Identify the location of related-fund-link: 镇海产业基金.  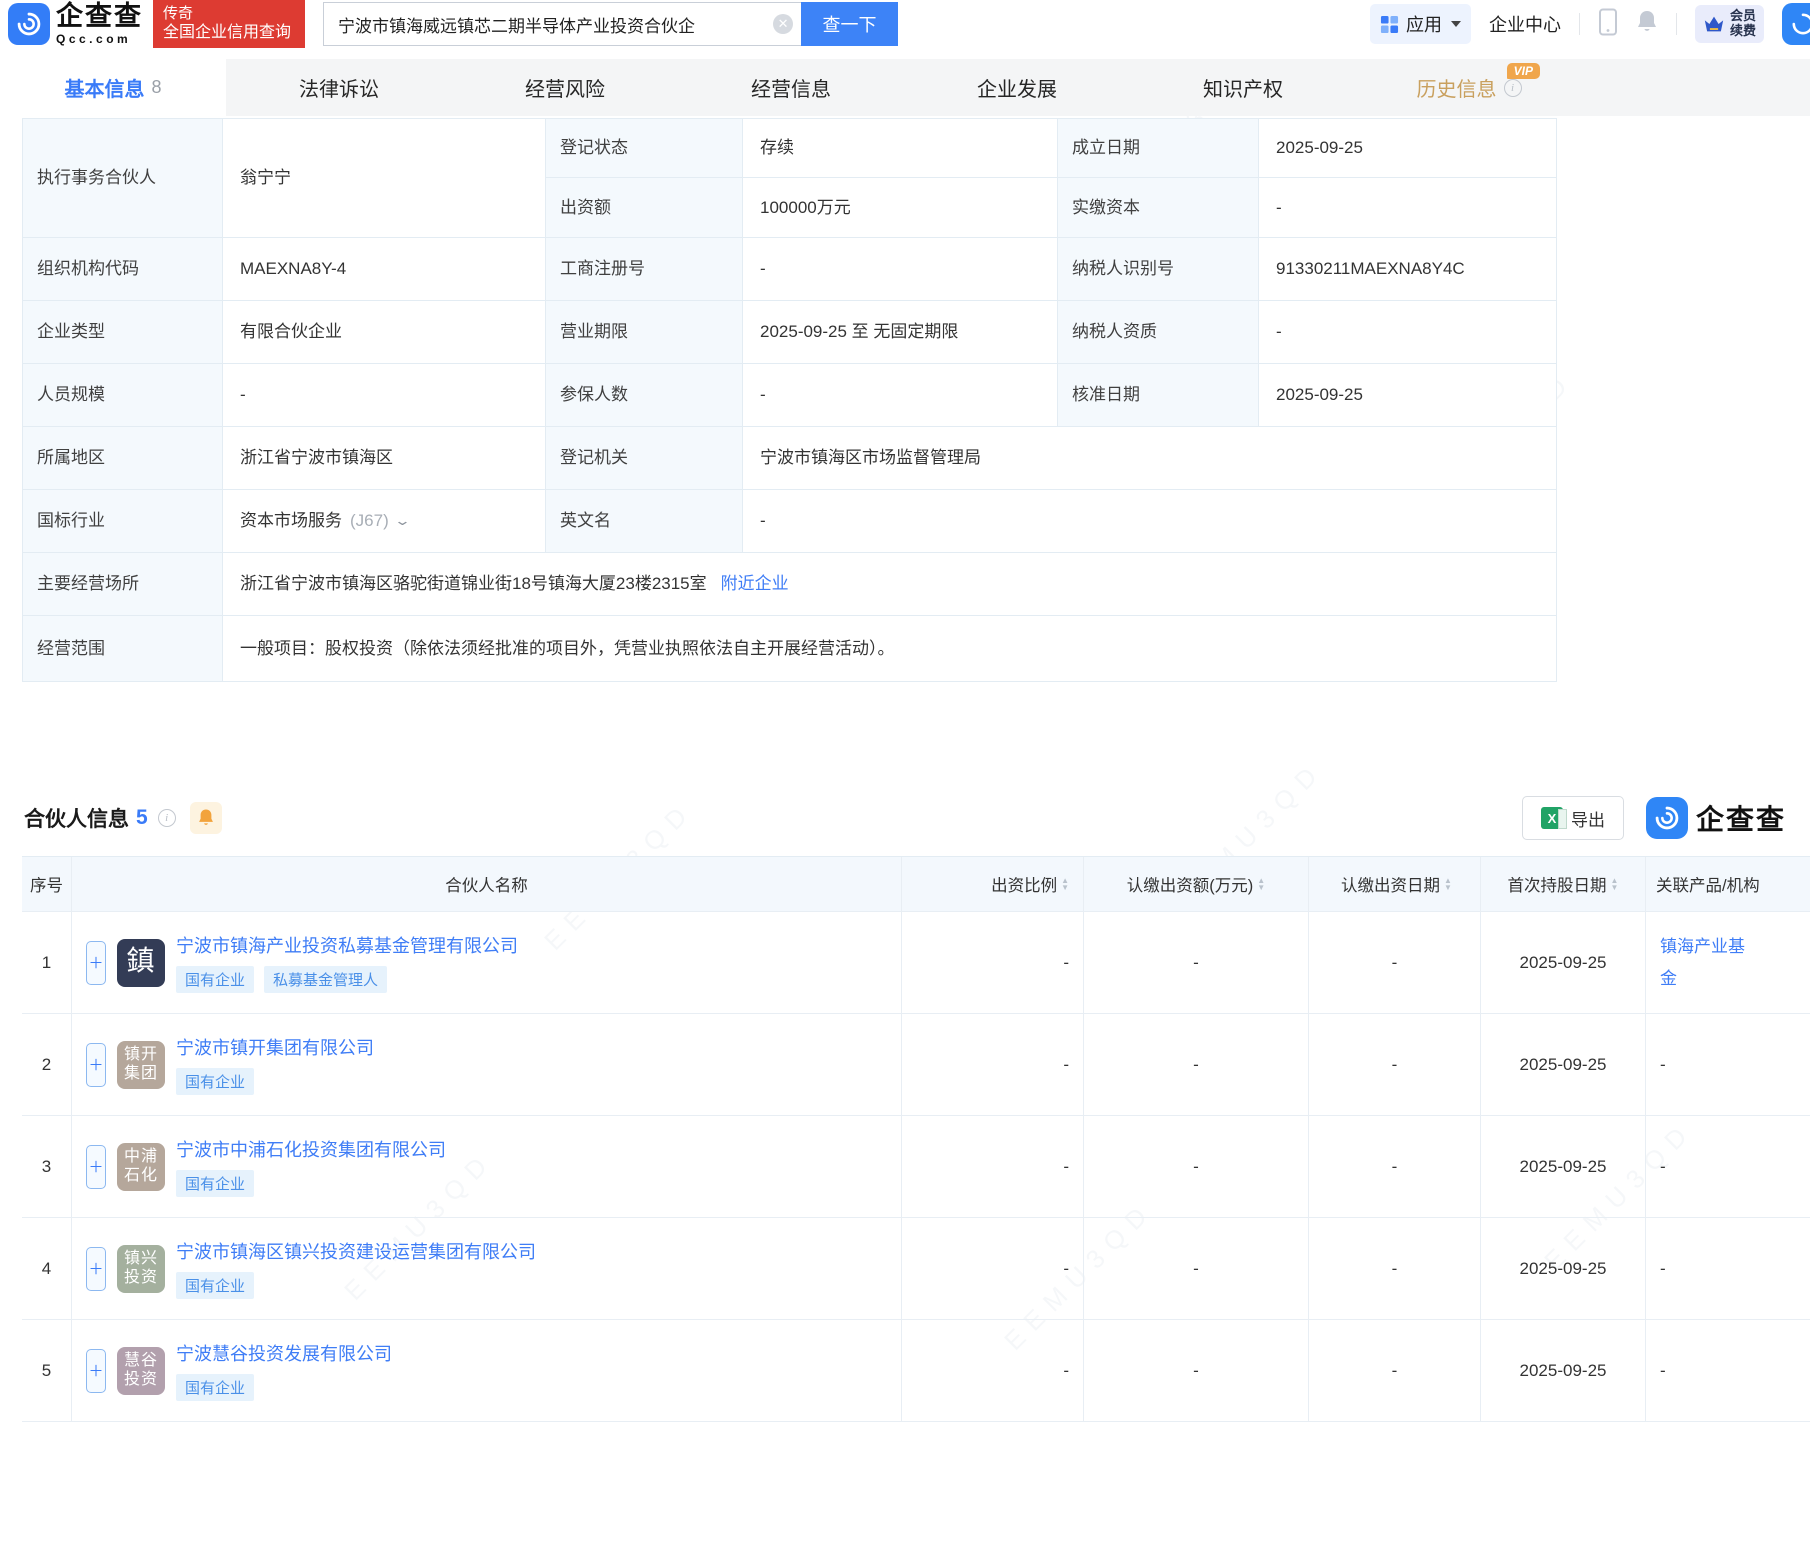
(1708, 962).